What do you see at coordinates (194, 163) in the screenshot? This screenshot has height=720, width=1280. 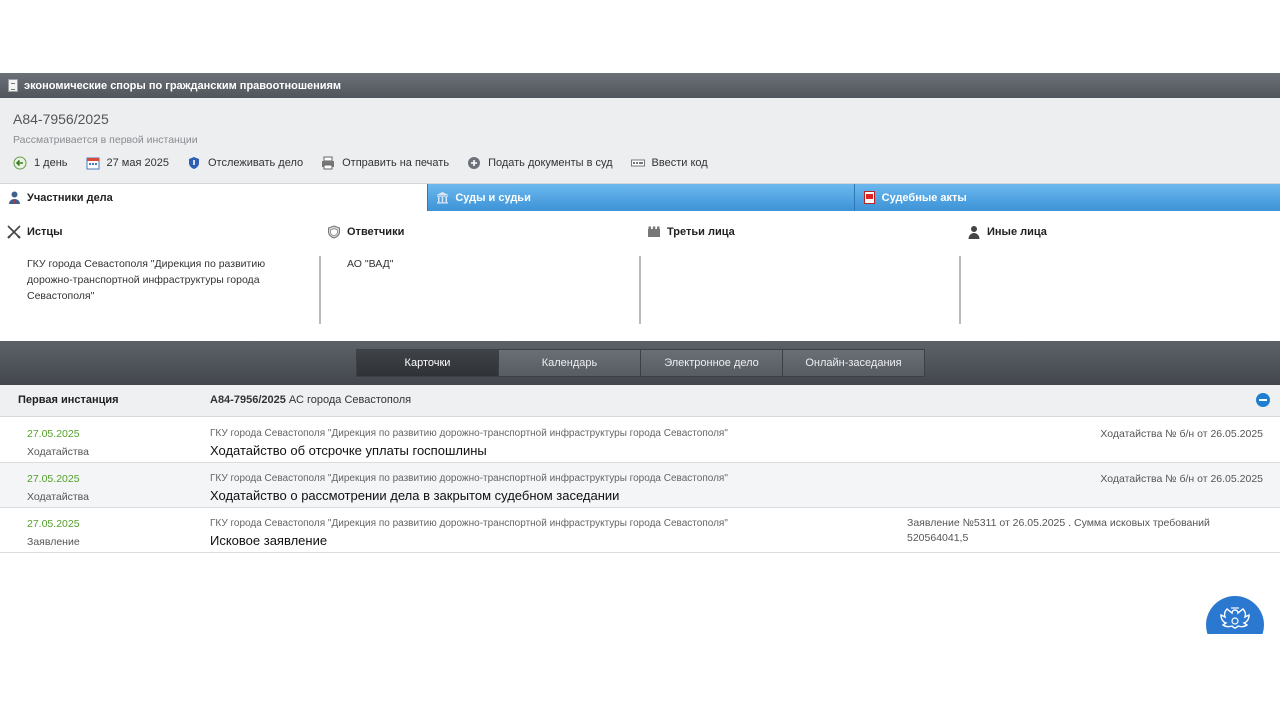 I see `shield-icon` at bounding box center [194, 163].